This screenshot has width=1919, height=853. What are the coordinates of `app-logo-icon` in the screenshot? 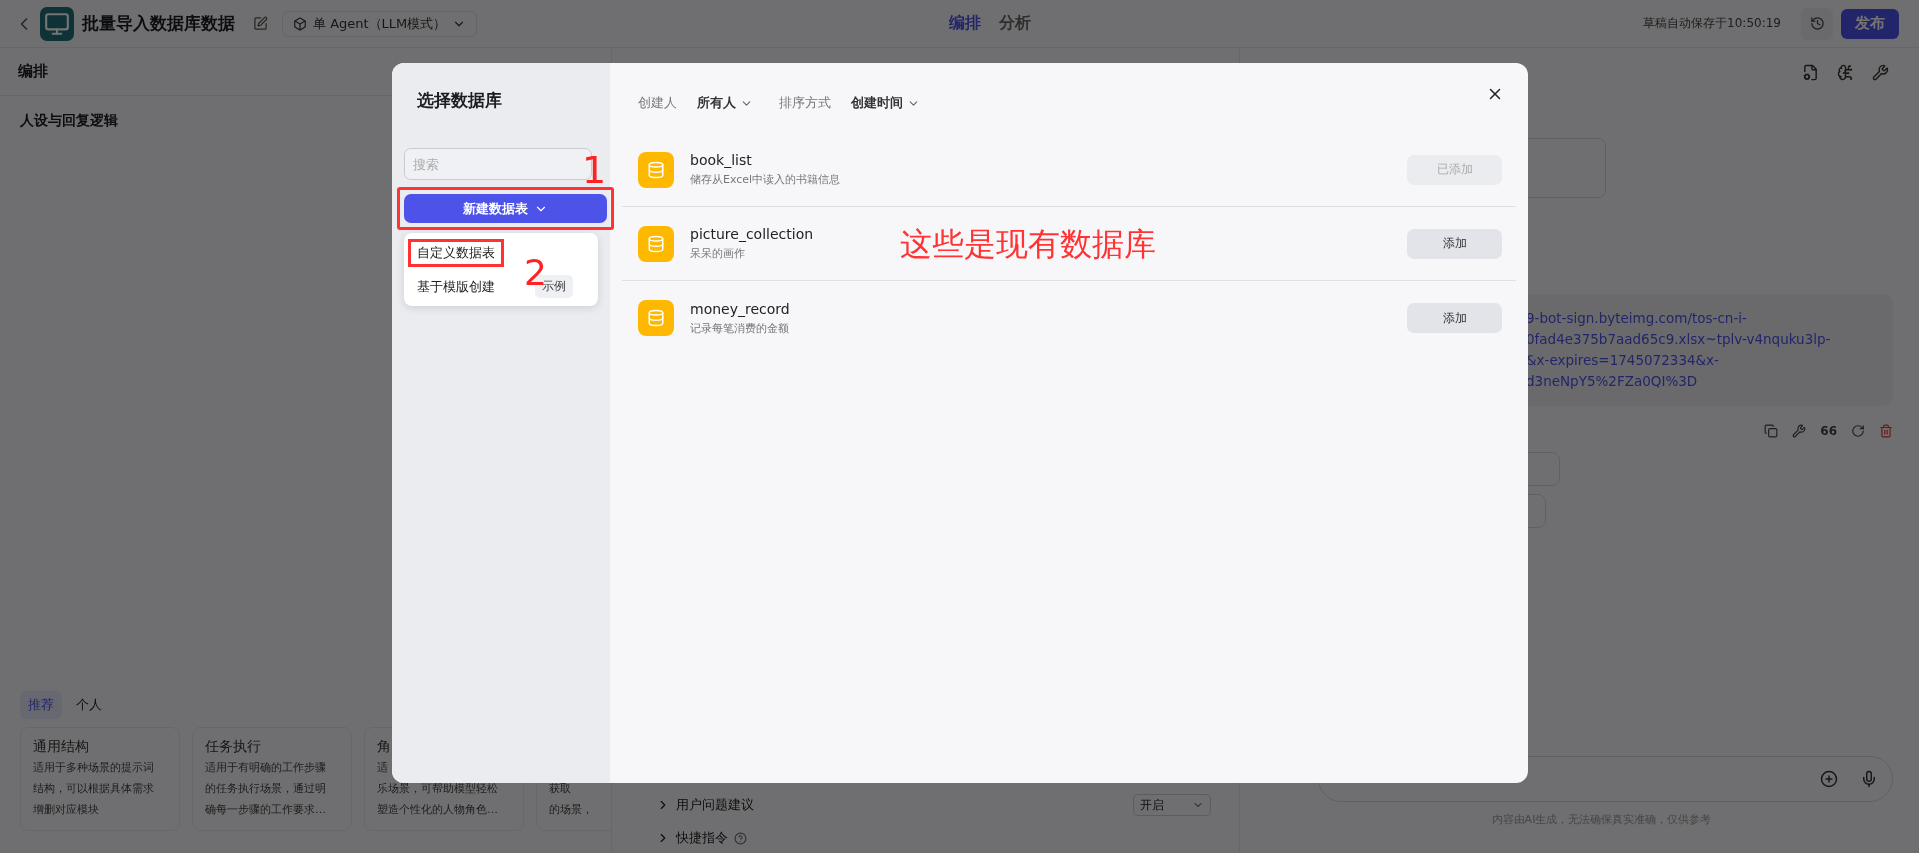 It's located at (57, 23).